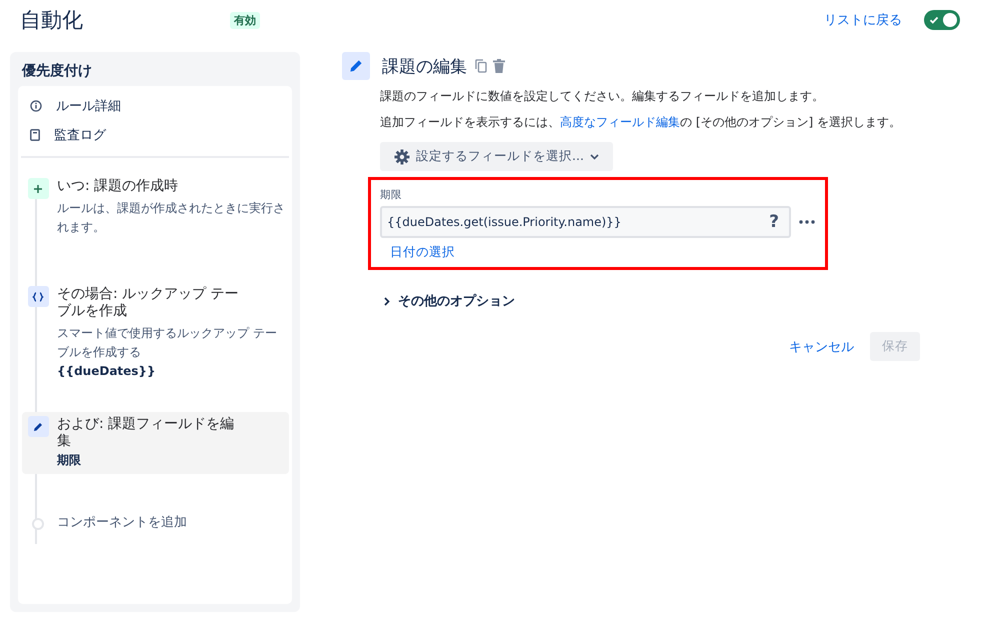 The height and width of the screenshot is (634, 1000). I want to click on sidebar-item: 監査ログ, so click(155, 135).